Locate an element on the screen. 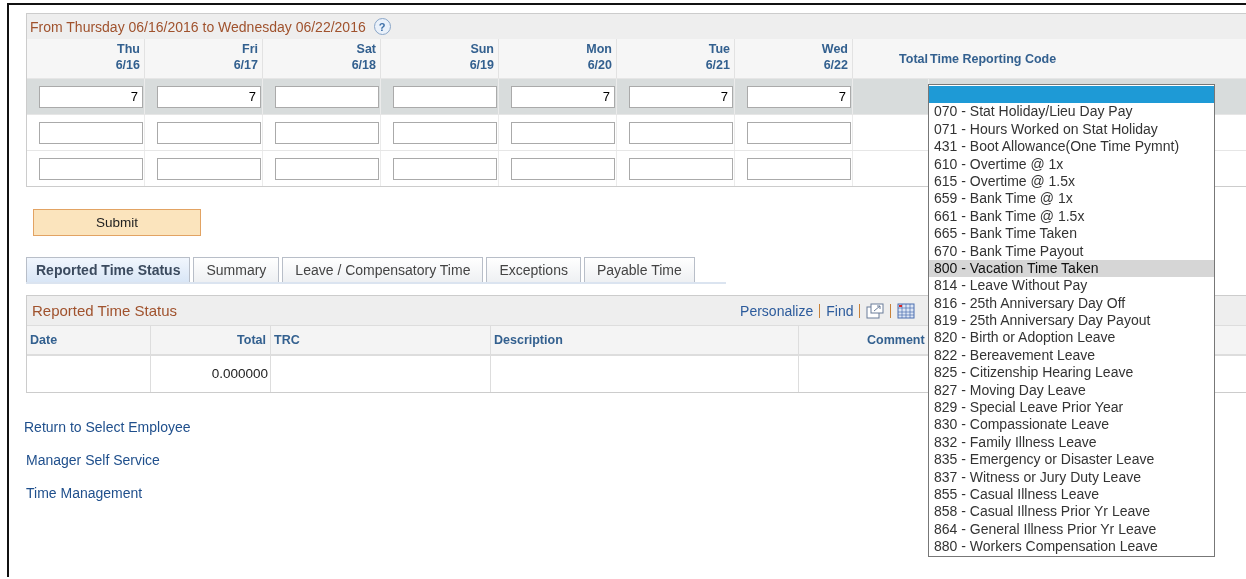 Image resolution: width=1246 pixels, height=579 pixels. dropdown-option: 880 - Workers Compensation Leave is located at coordinates (1071, 547).